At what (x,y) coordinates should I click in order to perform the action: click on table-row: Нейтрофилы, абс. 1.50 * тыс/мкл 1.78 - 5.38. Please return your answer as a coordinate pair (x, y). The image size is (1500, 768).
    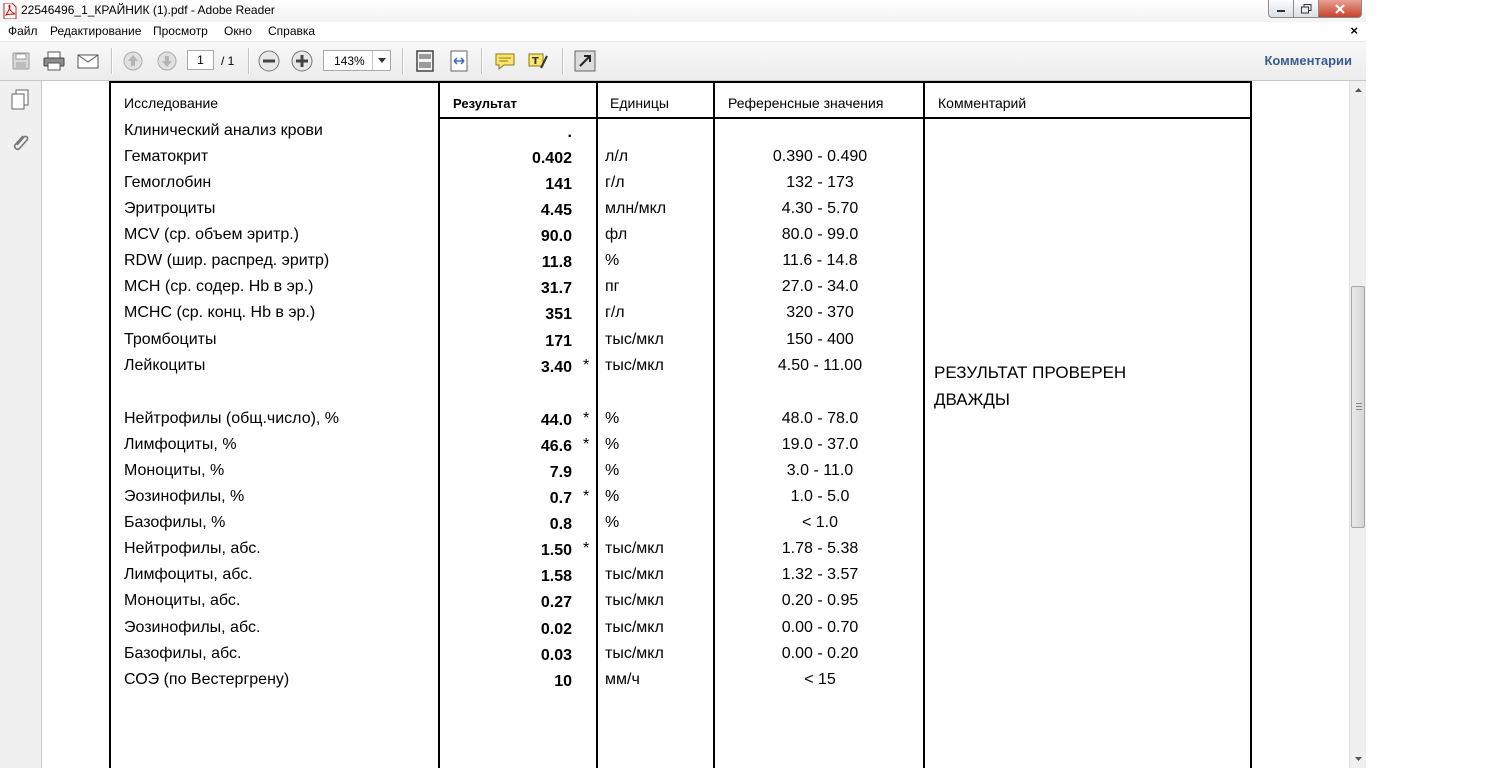
    Looking at the image, I should click on (692, 553).